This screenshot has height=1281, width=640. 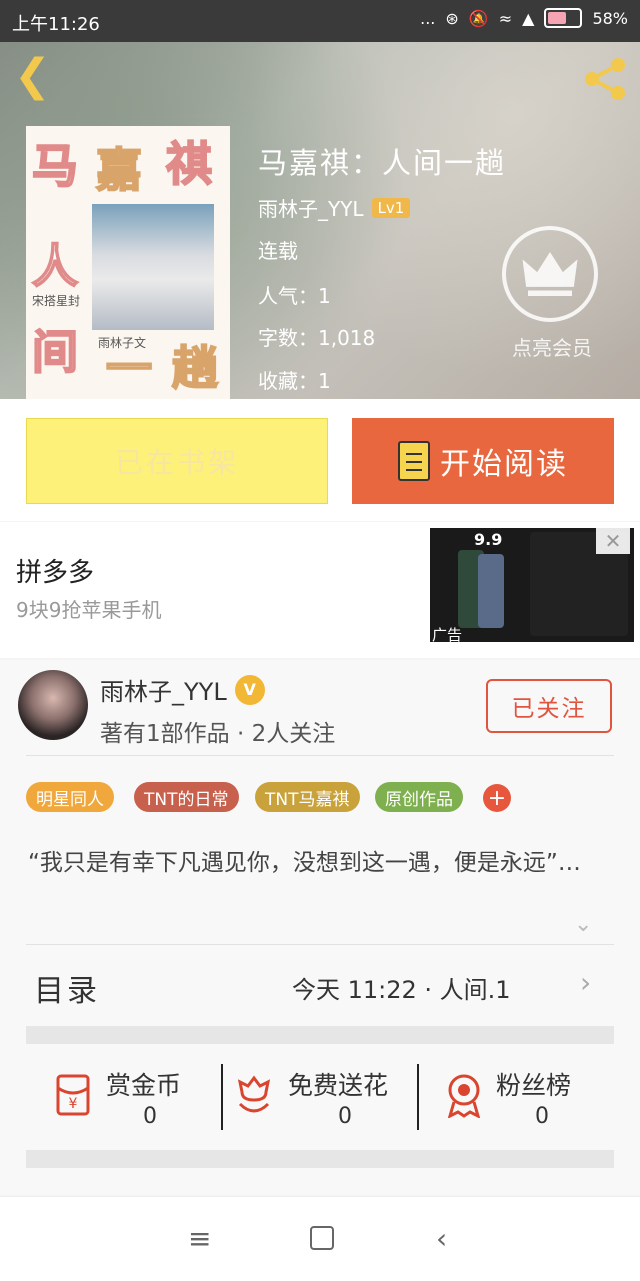 I want to click on start-reading-button: 开始阅读, so click(x=483, y=461).